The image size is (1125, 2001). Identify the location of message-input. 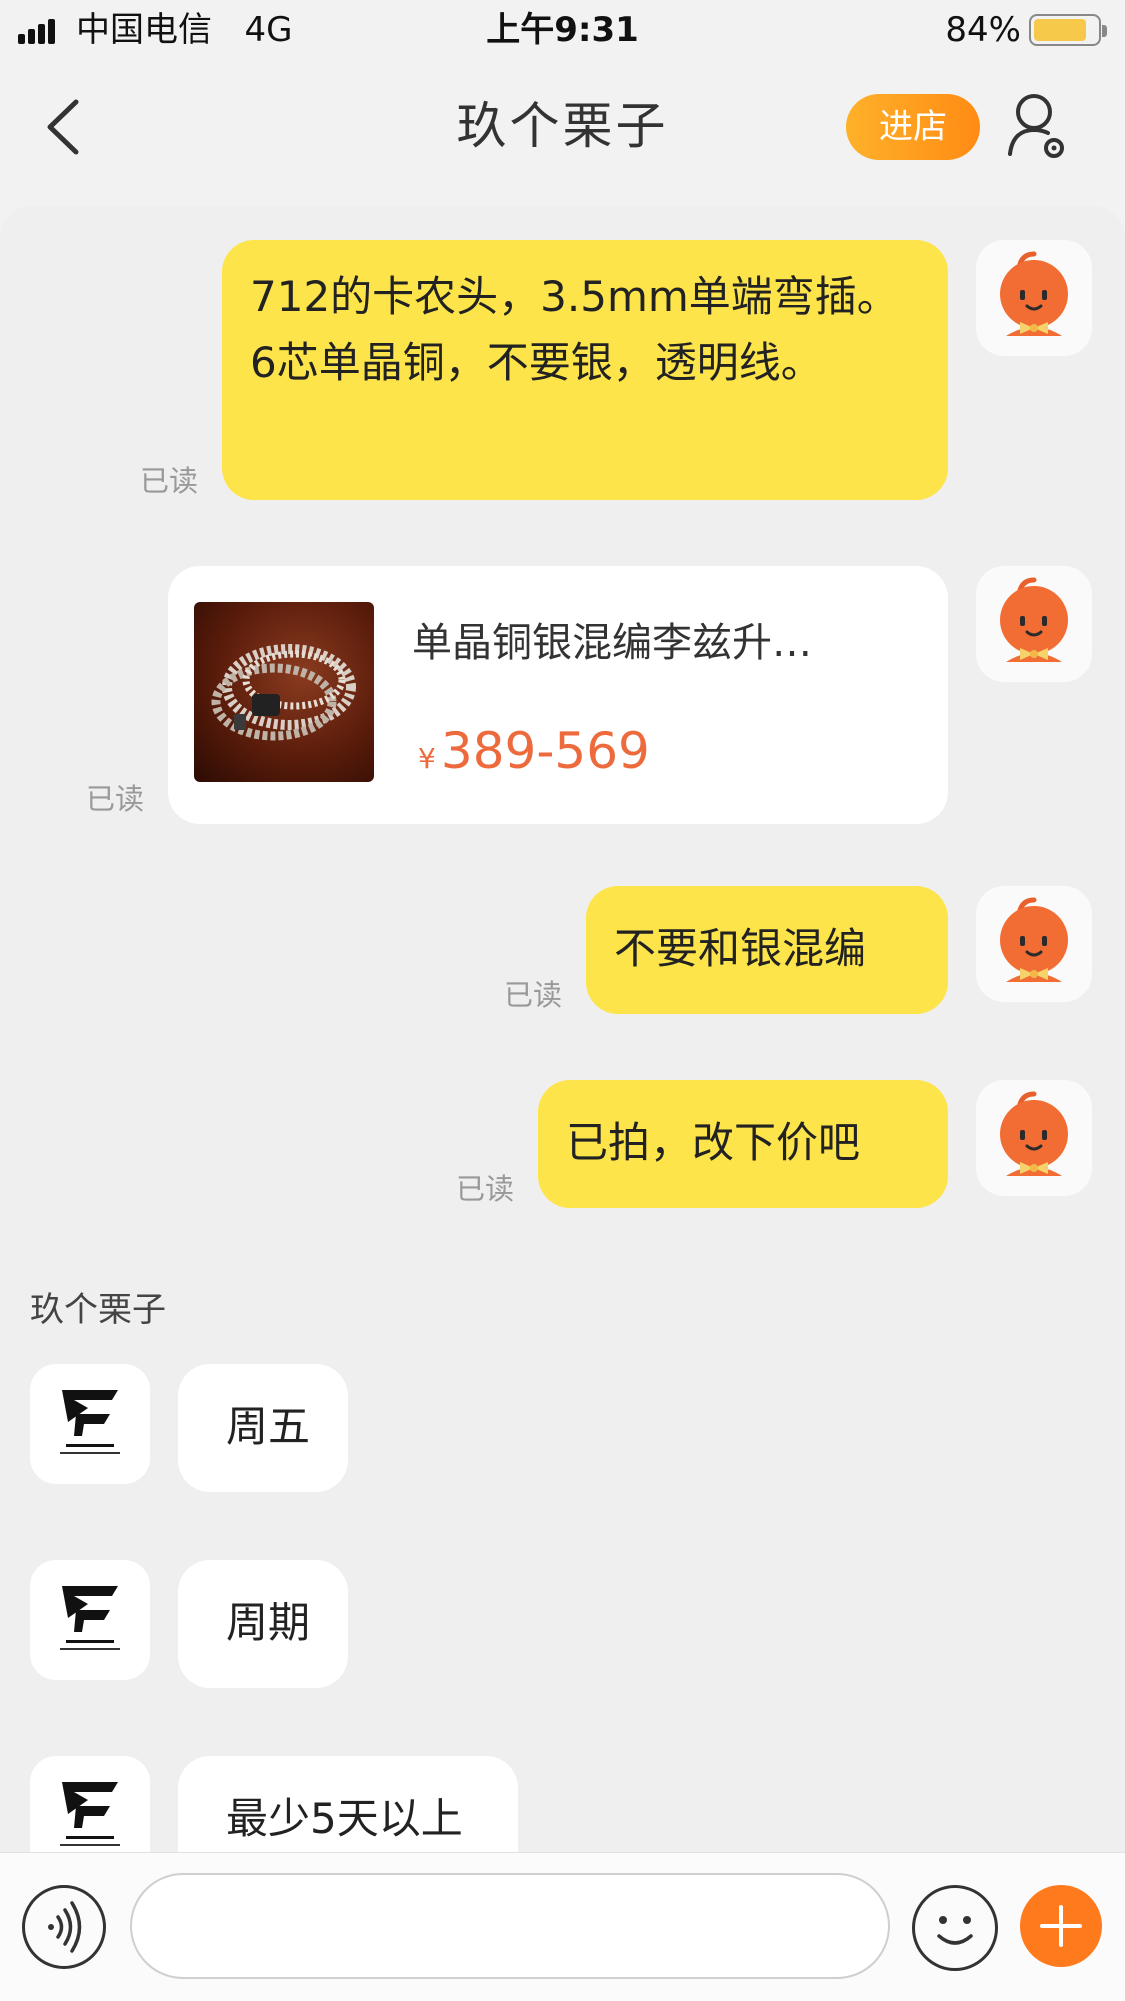
(510, 1926).